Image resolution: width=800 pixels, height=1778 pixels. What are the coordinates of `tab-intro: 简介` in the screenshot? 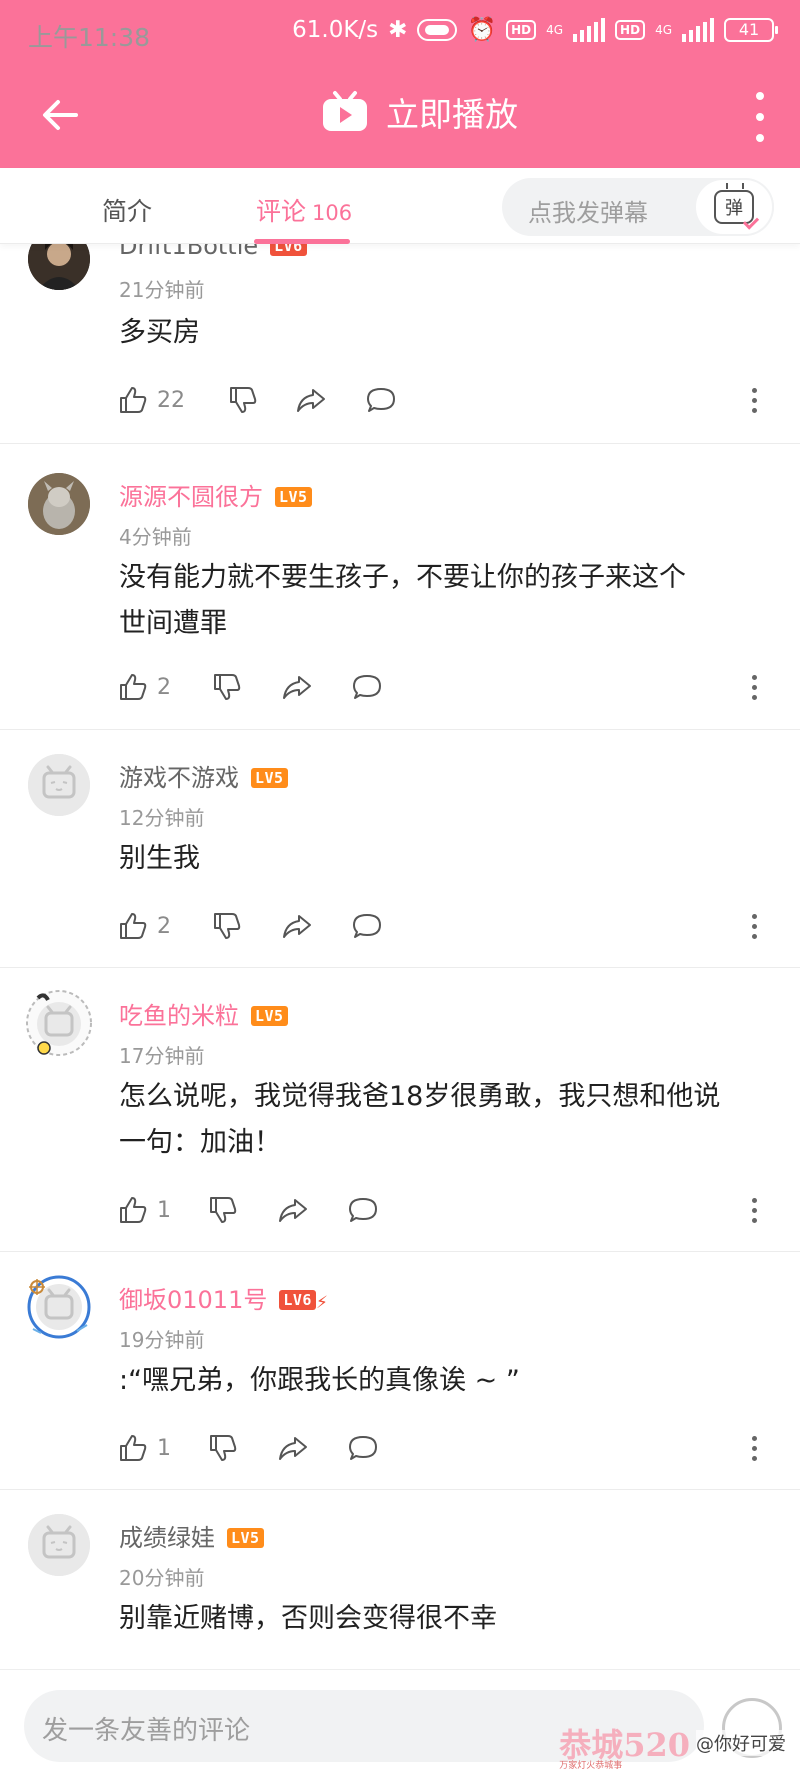 It's located at (127, 210).